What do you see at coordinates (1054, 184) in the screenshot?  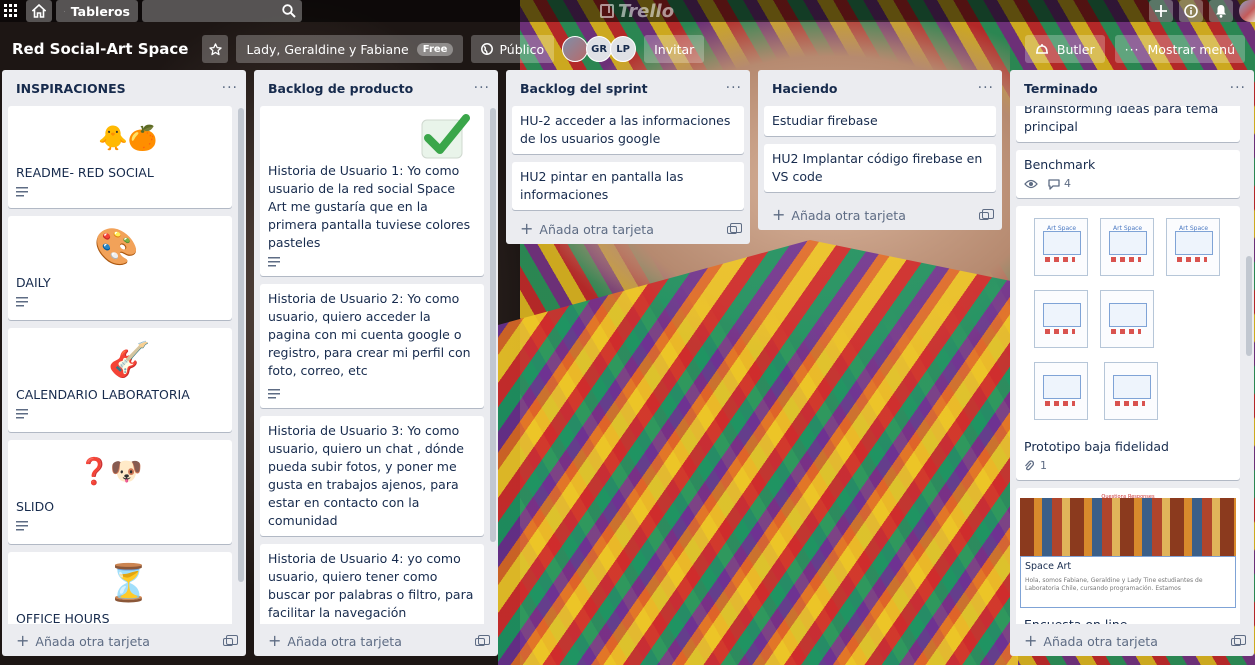 I see `comment-icon` at bounding box center [1054, 184].